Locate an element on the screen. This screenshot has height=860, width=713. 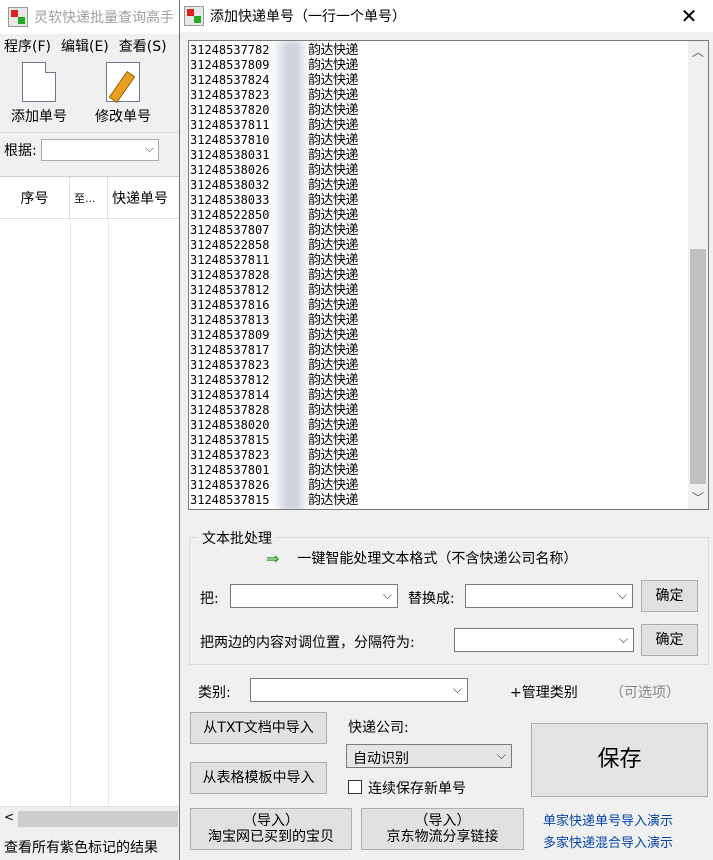
replace-to-combo: ⌵ is located at coordinates (549, 596).